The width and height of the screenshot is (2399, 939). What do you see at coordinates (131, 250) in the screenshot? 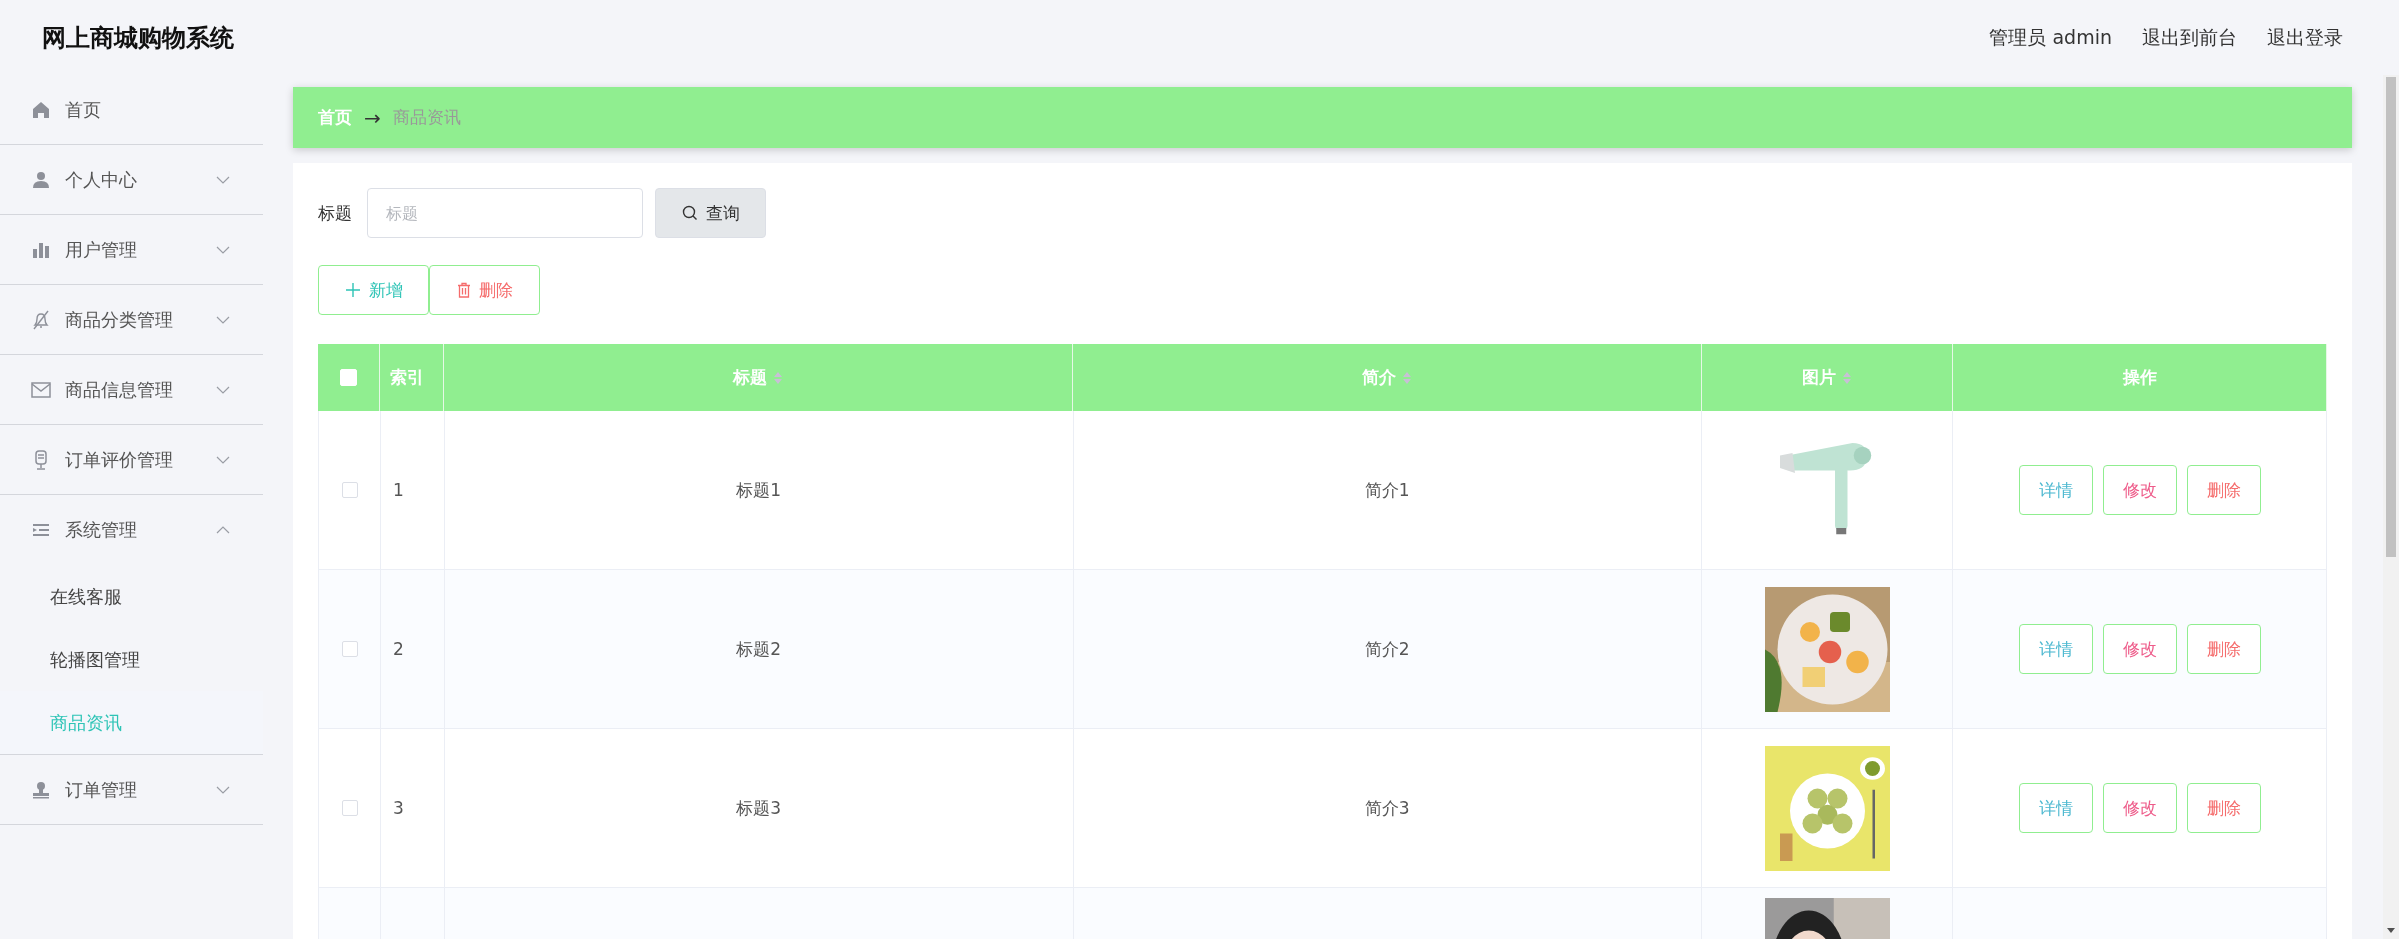
I see `sidebar-item: 用户管理` at bounding box center [131, 250].